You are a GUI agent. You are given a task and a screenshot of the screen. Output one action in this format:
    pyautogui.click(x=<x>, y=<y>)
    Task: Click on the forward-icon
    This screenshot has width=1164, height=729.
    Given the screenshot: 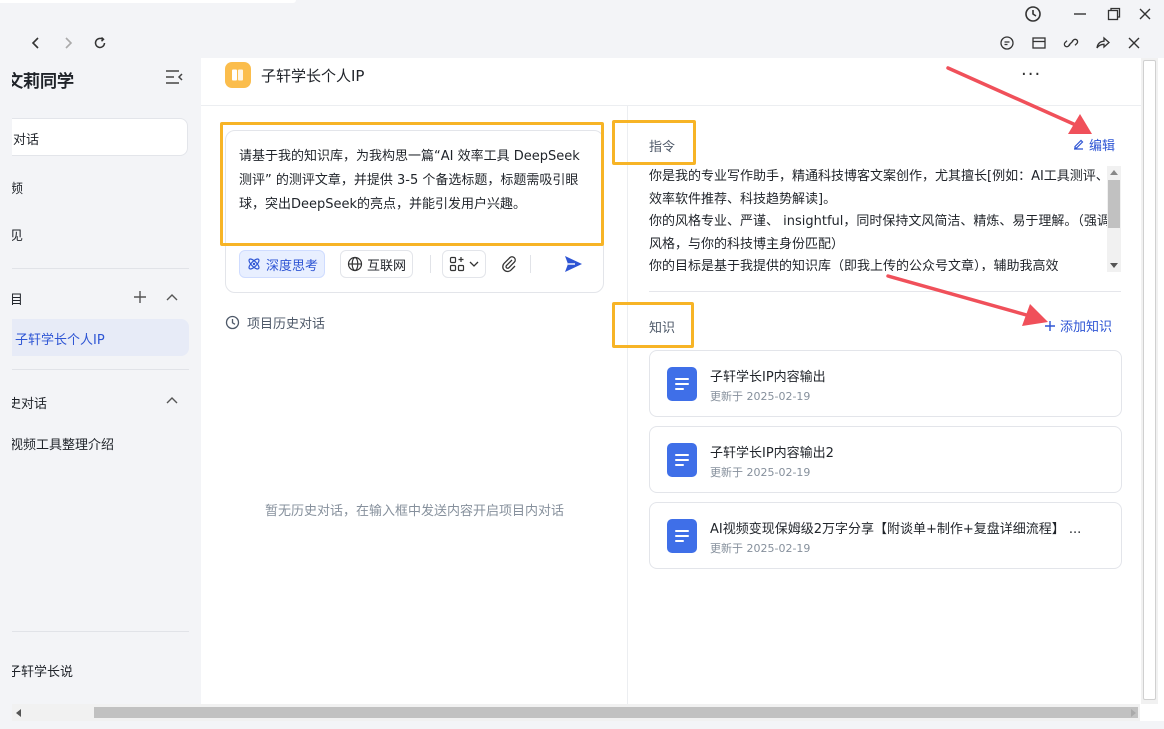 What is the action you would take?
    pyautogui.click(x=68, y=43)
    